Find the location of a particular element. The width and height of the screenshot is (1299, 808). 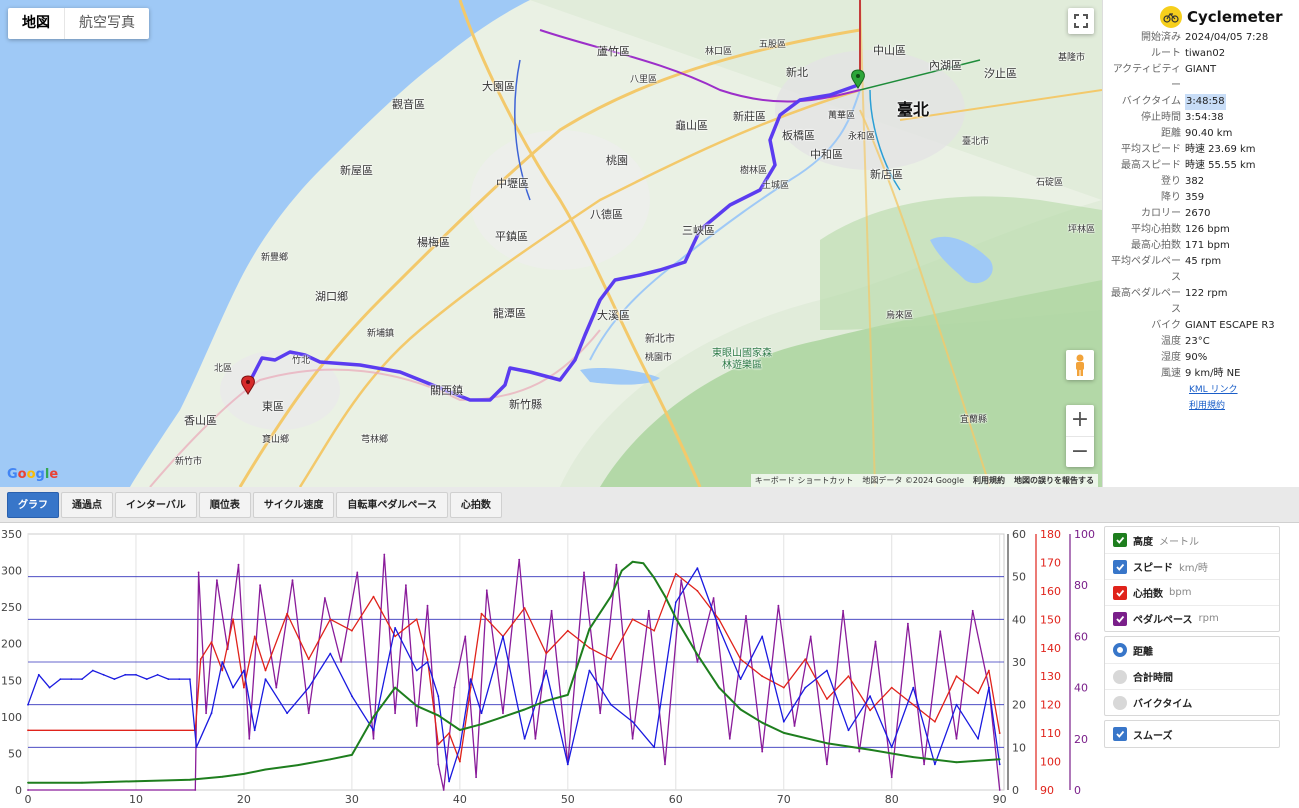

place-label: 三峽區 is located at coordinates (698, 230).